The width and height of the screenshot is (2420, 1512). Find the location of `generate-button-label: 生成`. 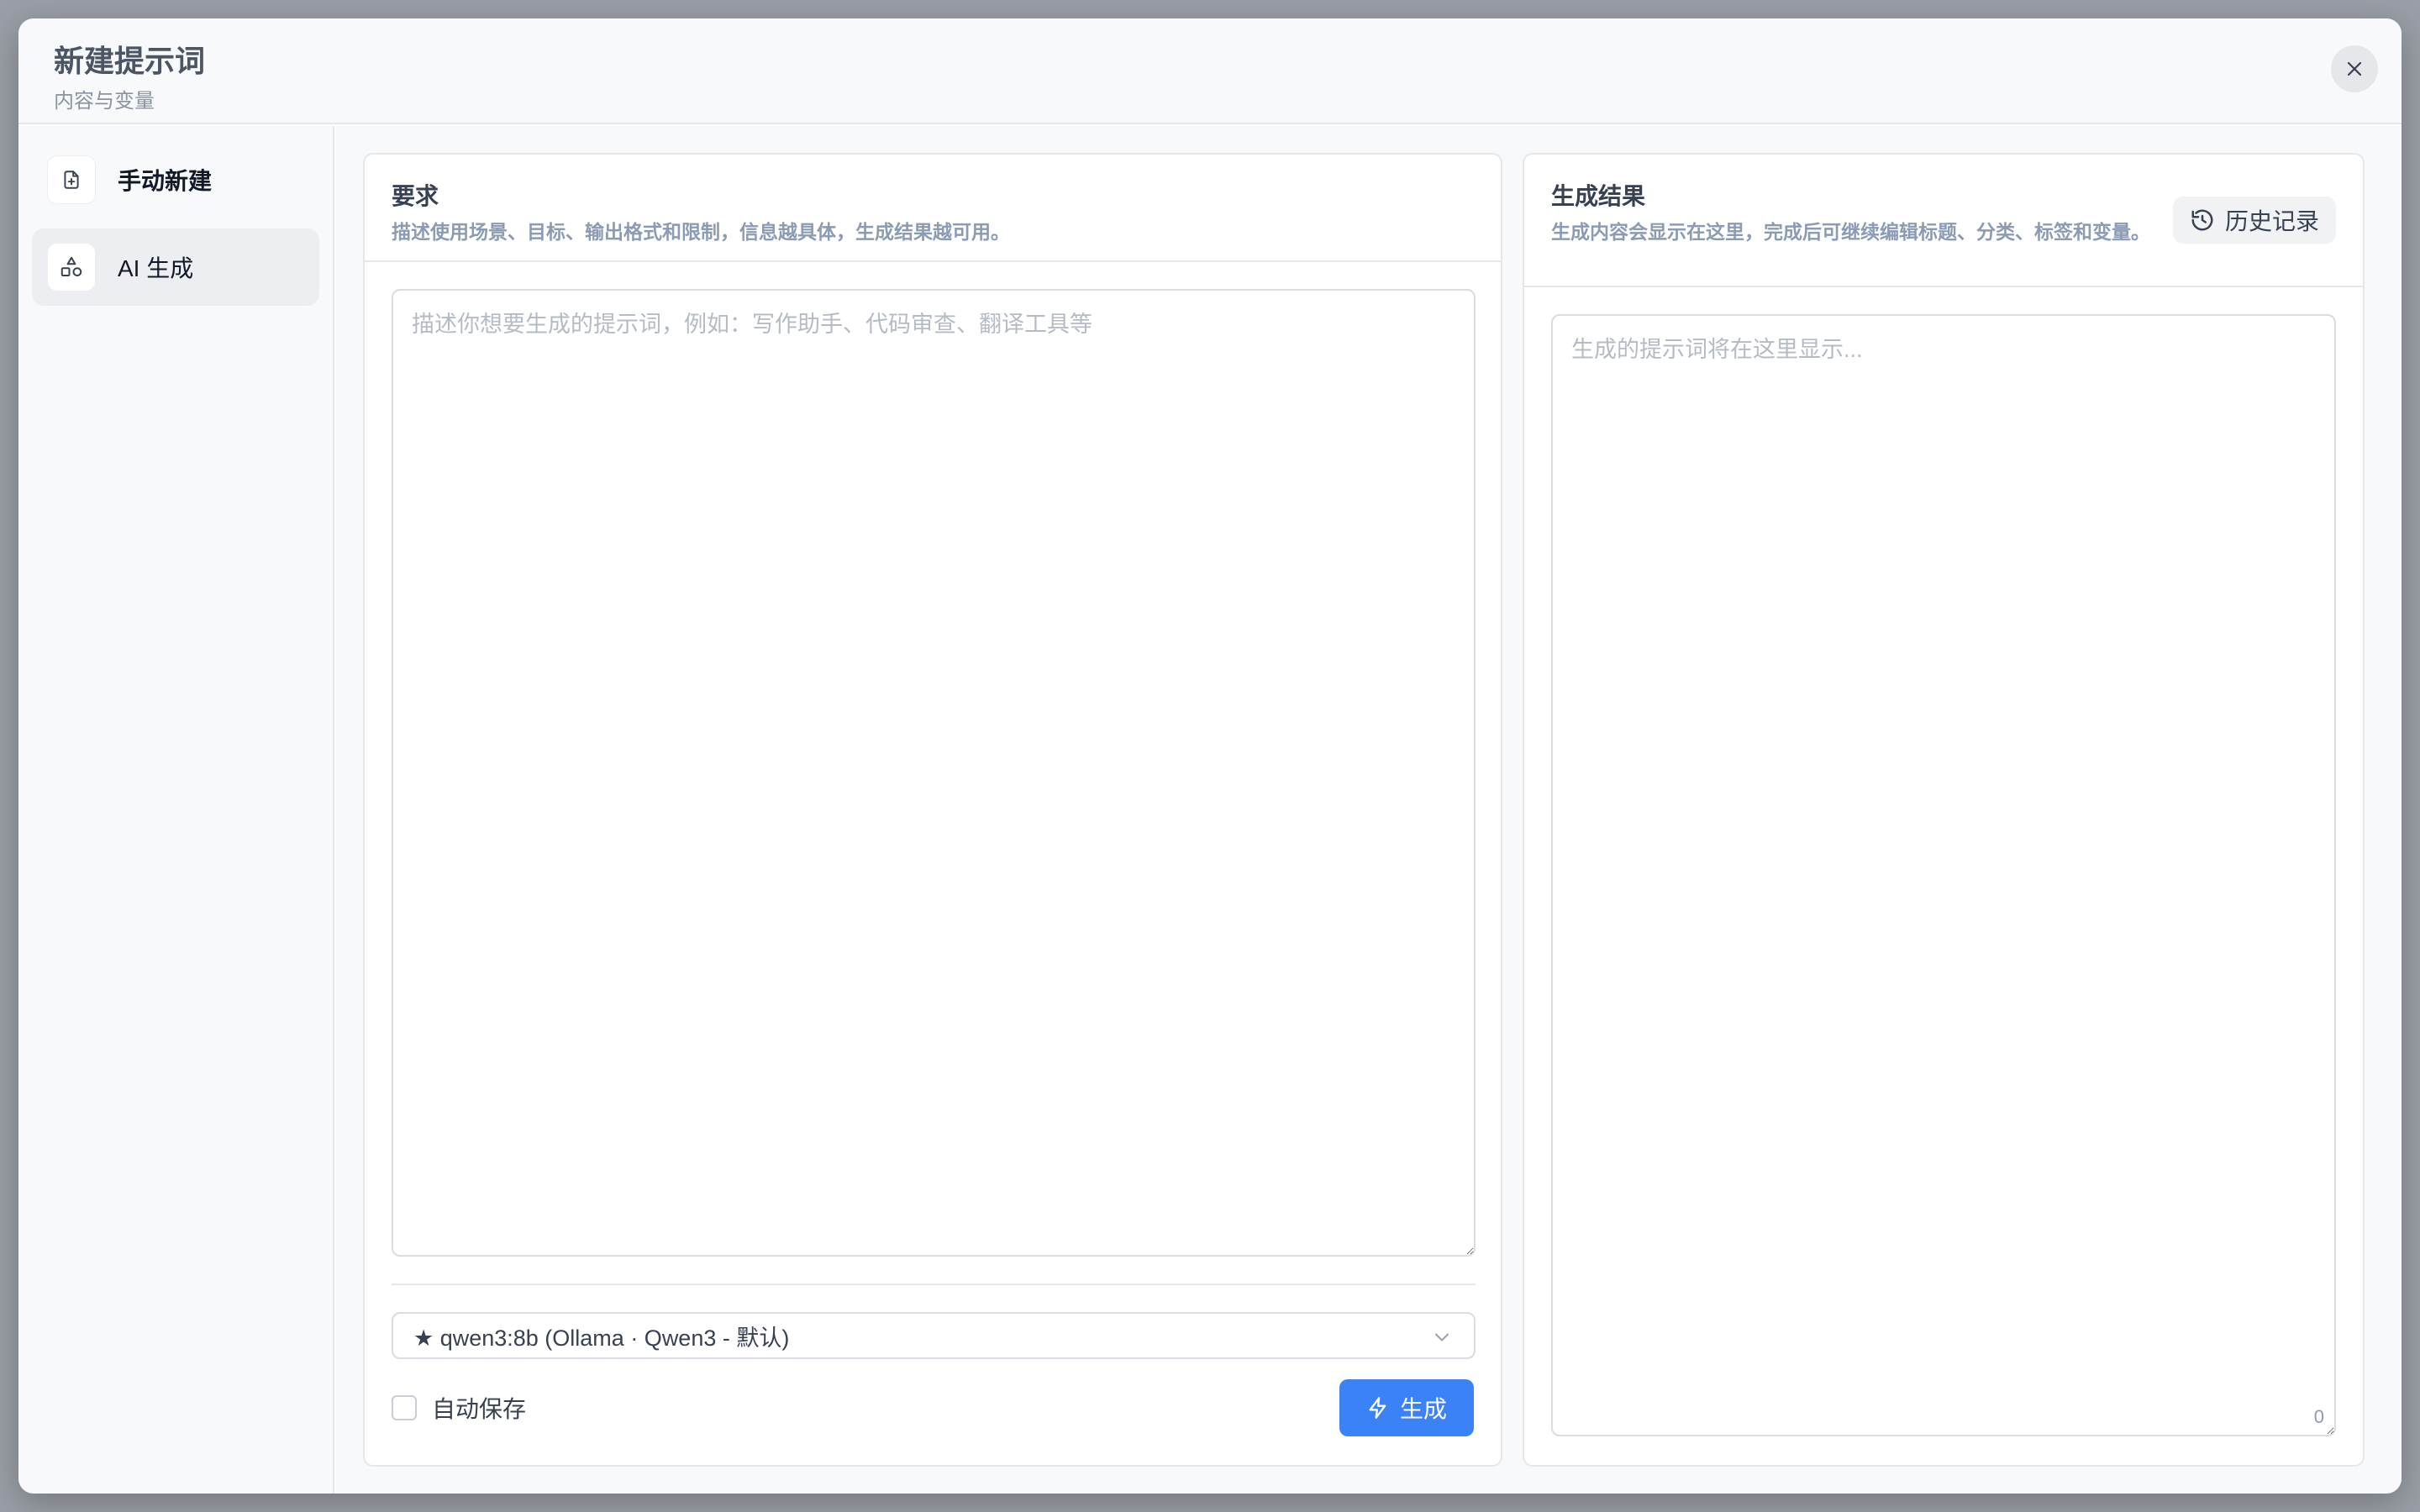

generate-button-label: 生成 is located at coordinates (1423, 1409).